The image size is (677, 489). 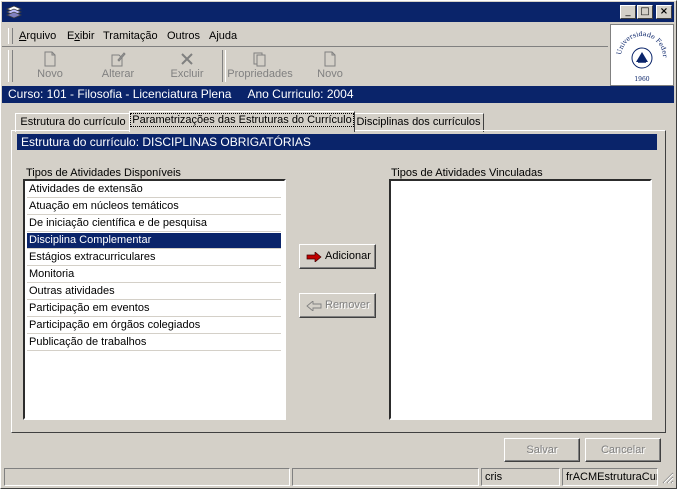 What do you see at coordinates (520, 477) in the screenshot?
I see `status-user: cris` at bounding box center [520, 477].